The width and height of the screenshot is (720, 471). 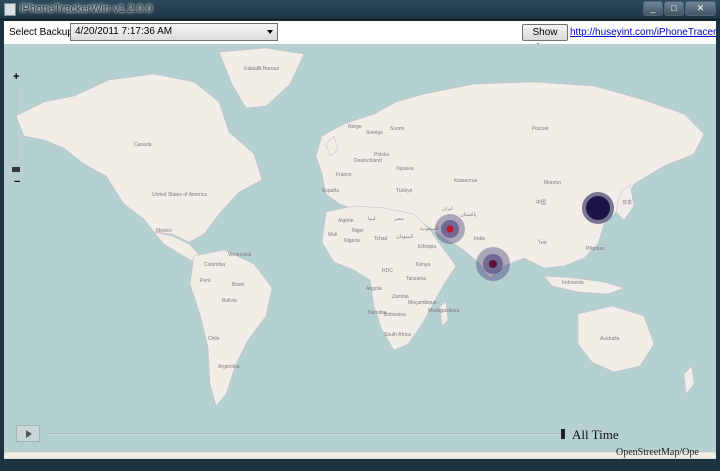 I want to click on zoom-out-button: −, so click(x=17, y=182).